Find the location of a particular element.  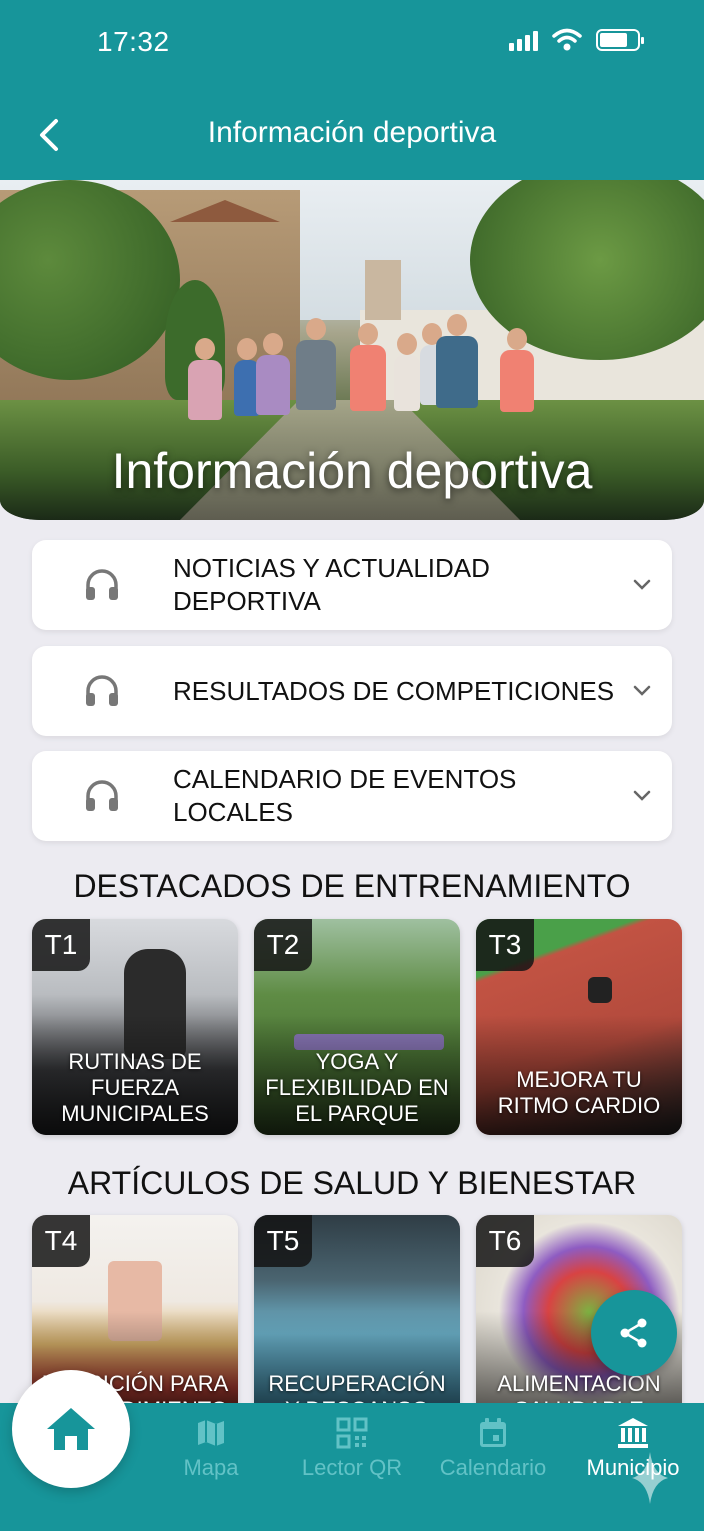

nav-item-map: Mapa is located at coordinates (211, 1457).